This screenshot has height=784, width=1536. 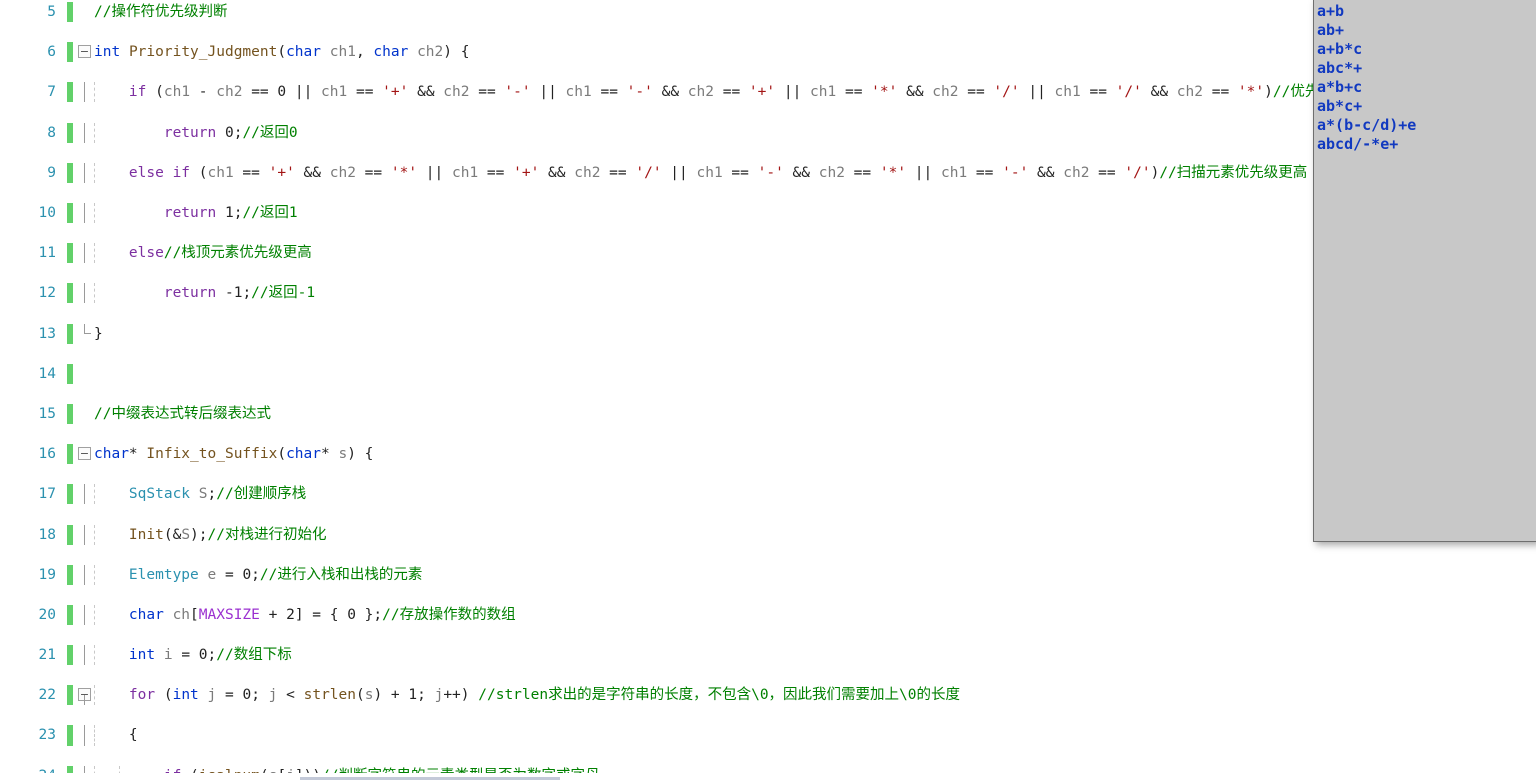 What do you see at coordinates (768, 655) in the screenshot?
I see `code-line: 21 int i = 0;//数组下标` at bounding box center [768, 655].